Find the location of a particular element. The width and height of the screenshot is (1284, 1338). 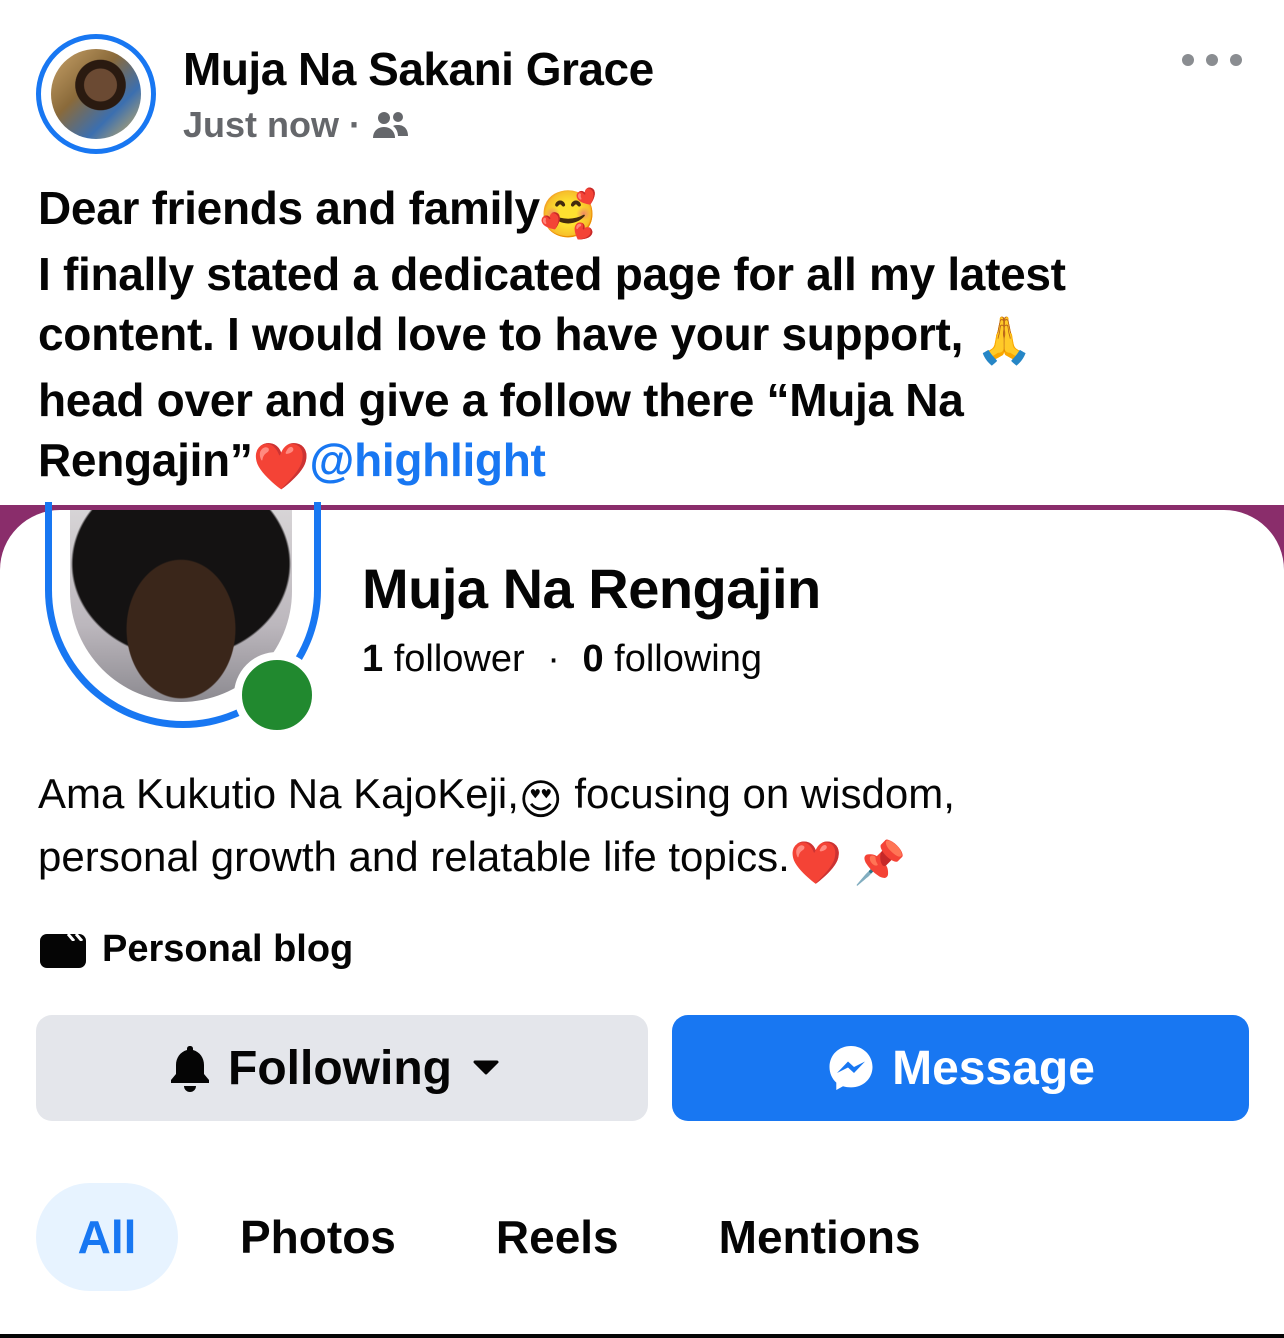

smiling-face-hearts-emoji: 🥰 is located at coordinates (568, 214).